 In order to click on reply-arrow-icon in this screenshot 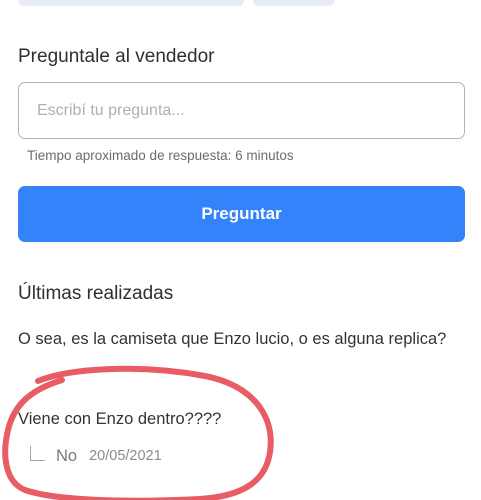, I will do `click(37, 453)`.